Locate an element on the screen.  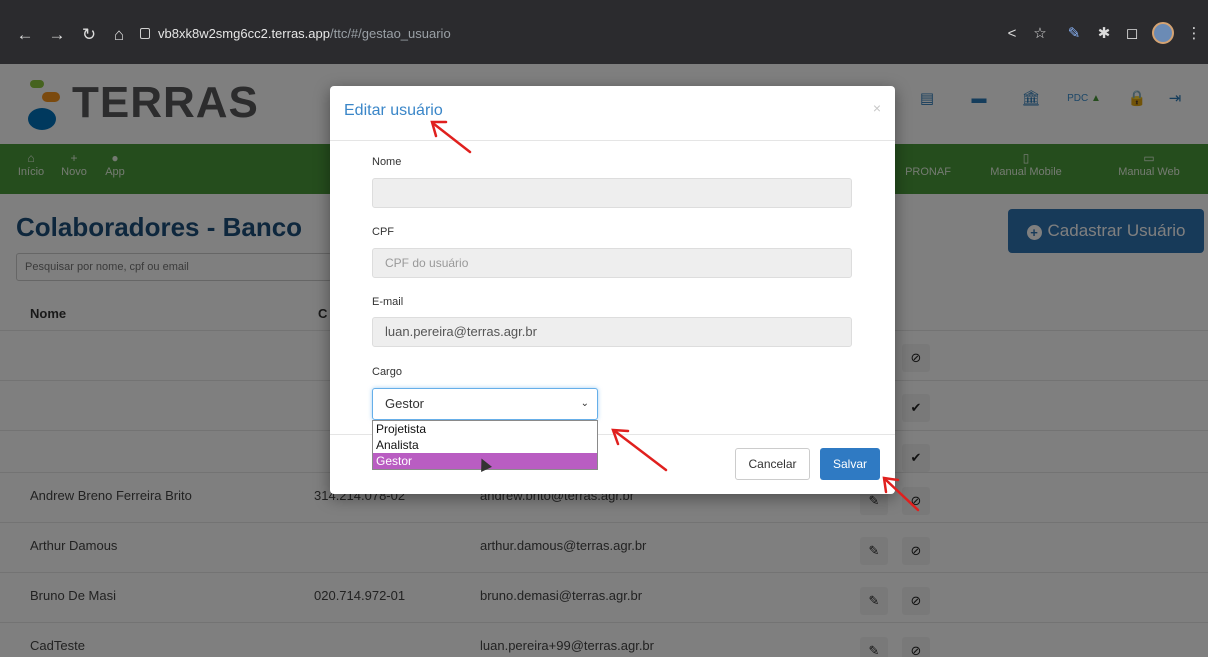
email-field: luan.pereira@terras.agr.br is located at coordinates (612, 332).